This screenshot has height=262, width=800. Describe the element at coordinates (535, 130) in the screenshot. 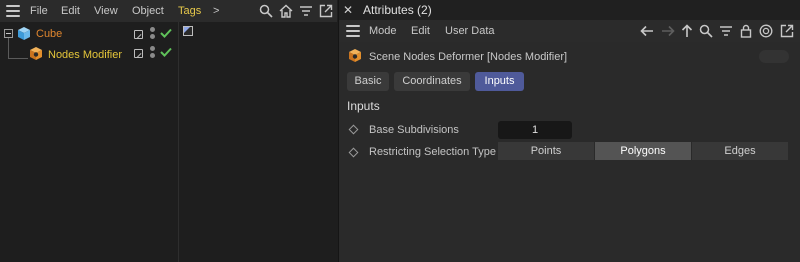

I see `base-subdivisions-input: 1` at that location.